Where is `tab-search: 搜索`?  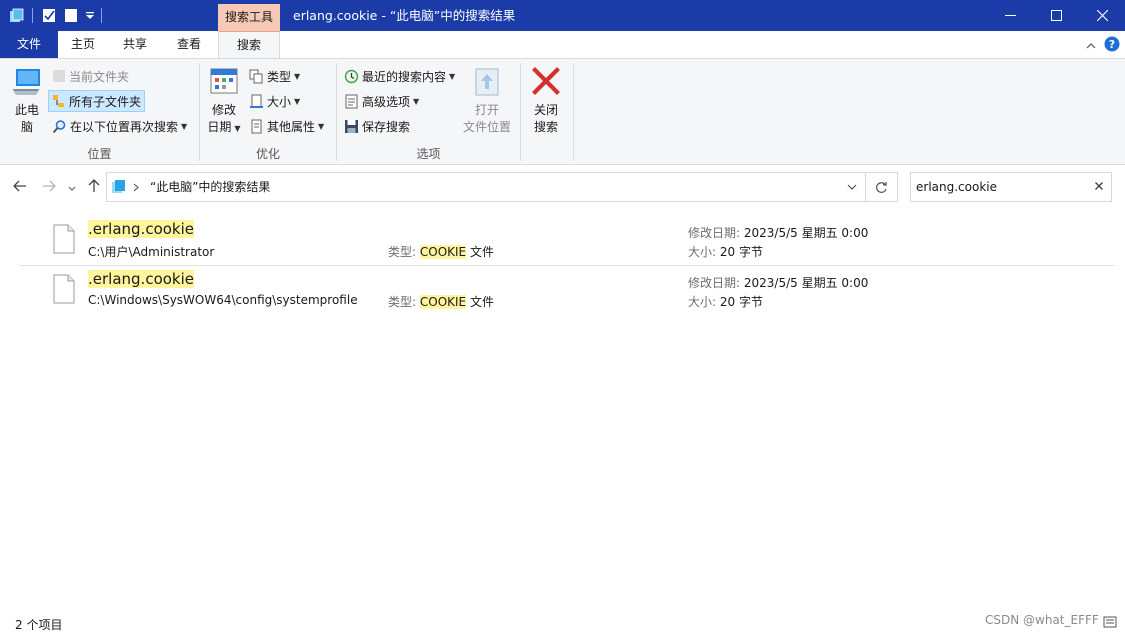 tab-search: 搜索 is located at coordinates (249, 45).